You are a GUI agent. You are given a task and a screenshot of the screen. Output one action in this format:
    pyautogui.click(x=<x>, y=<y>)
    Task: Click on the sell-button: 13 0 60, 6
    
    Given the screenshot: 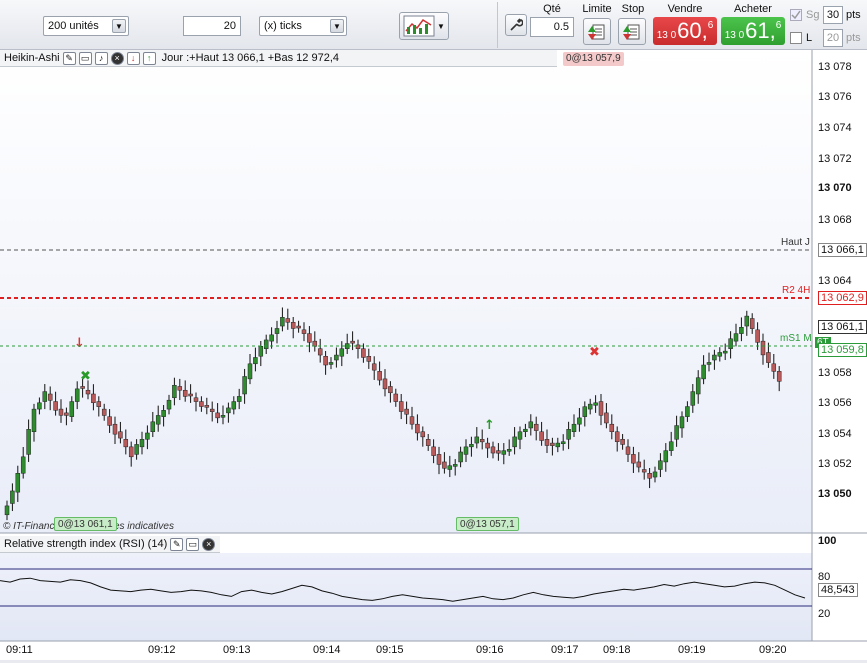 What is the action you would take?
    pyautogui.click(x=685, y=31)
    